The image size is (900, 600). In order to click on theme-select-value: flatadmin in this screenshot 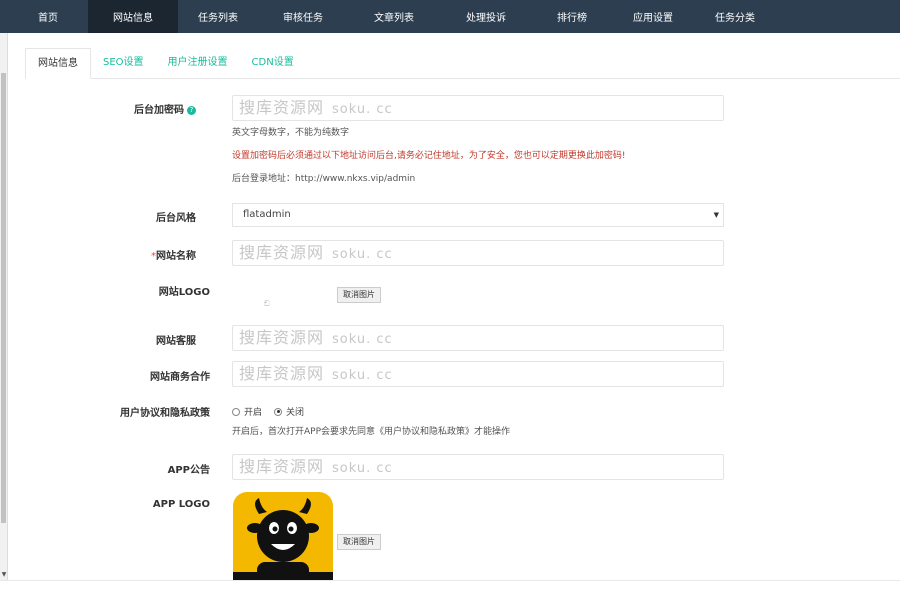, I will do `click(267, 214)`.